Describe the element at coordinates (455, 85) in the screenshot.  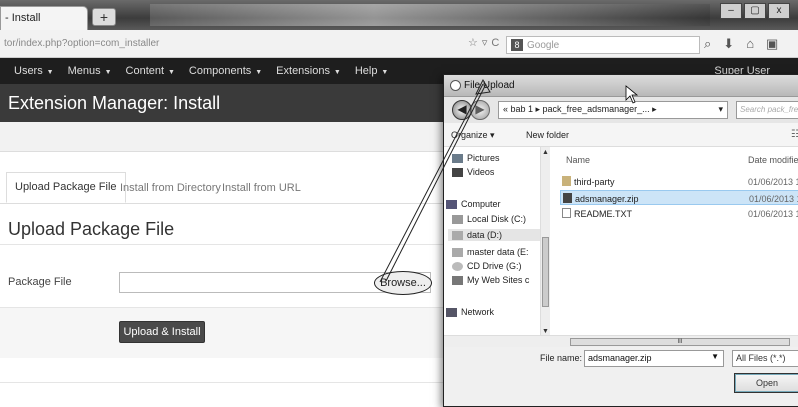
I see `firefox-icon` at that location.